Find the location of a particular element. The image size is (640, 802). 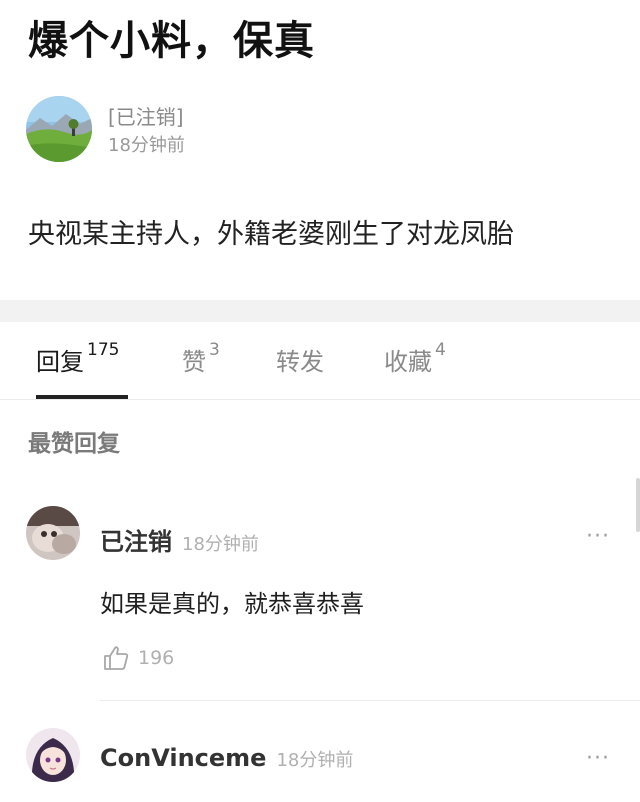

comment-text: 如果是真的，就恭喜恭喜 is located at coordinates (232, 604).